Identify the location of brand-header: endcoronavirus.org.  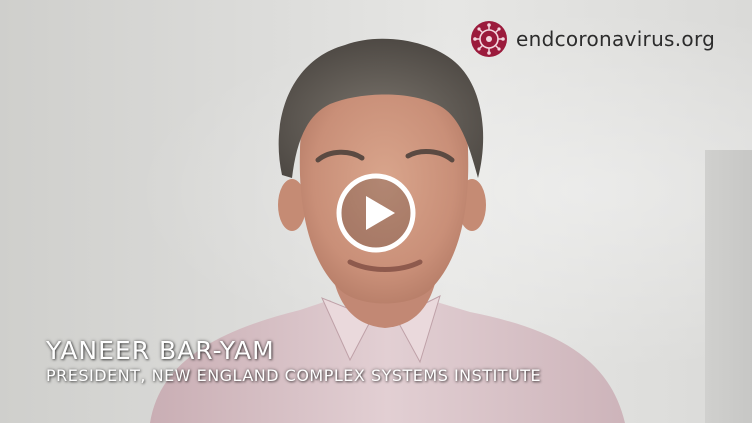
(606, 39).